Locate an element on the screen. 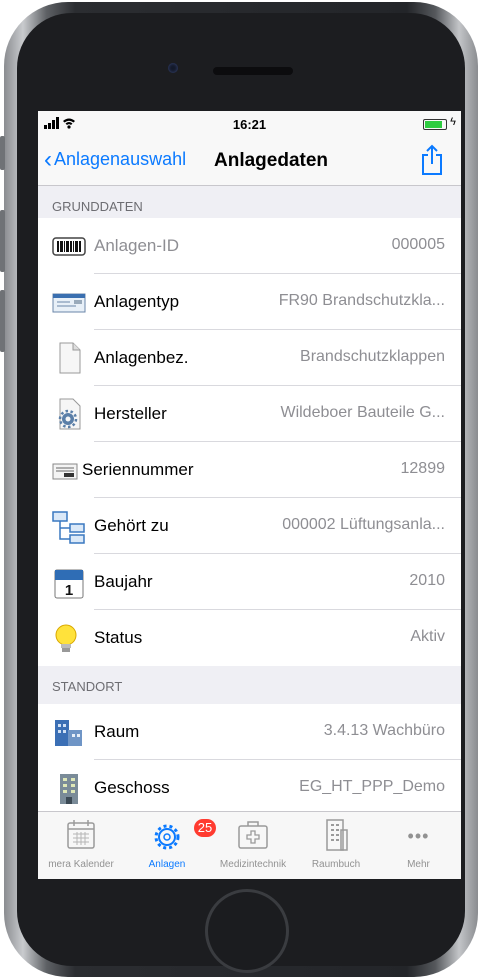  charging-icon: ϟ is located at coordinates (453, 122).